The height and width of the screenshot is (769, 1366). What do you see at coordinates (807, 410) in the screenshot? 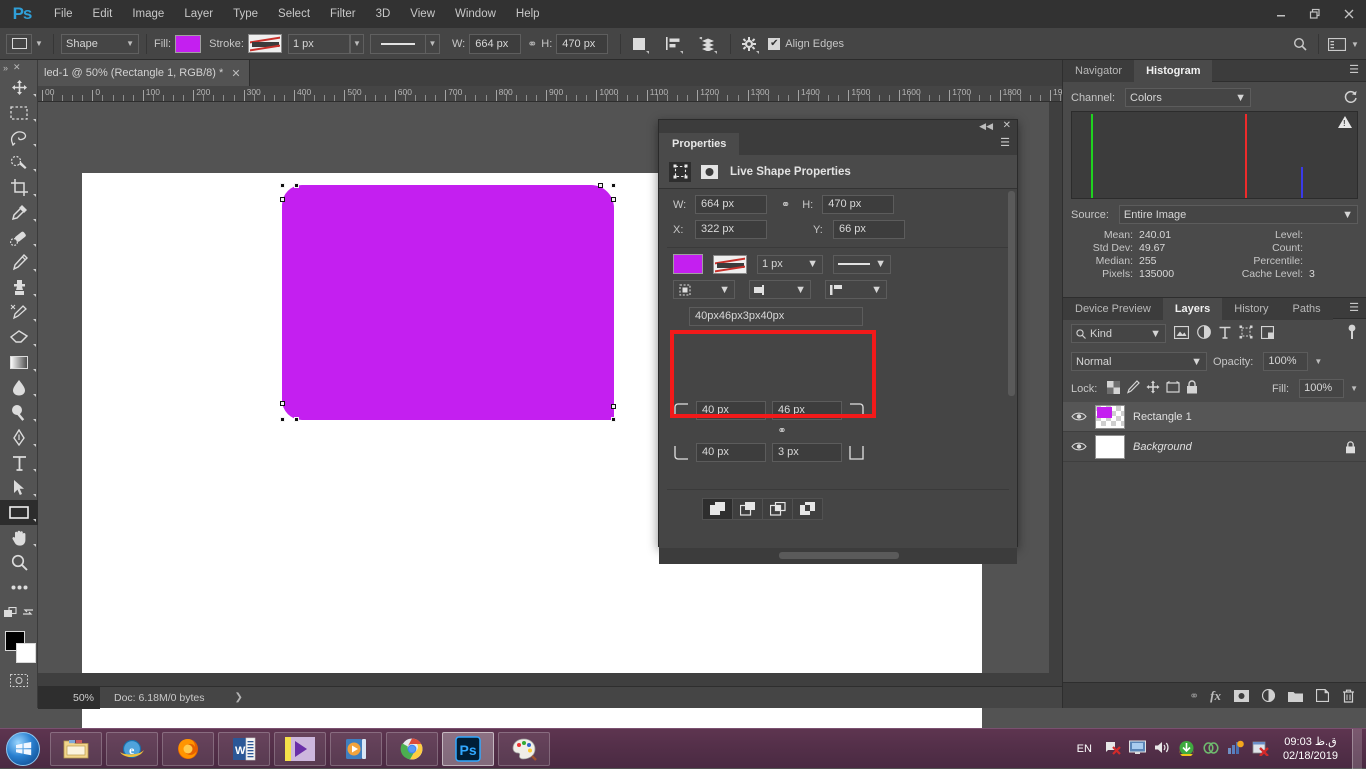
I see `radius-top-right-input: 46 px` at bounding box center [807, 410].